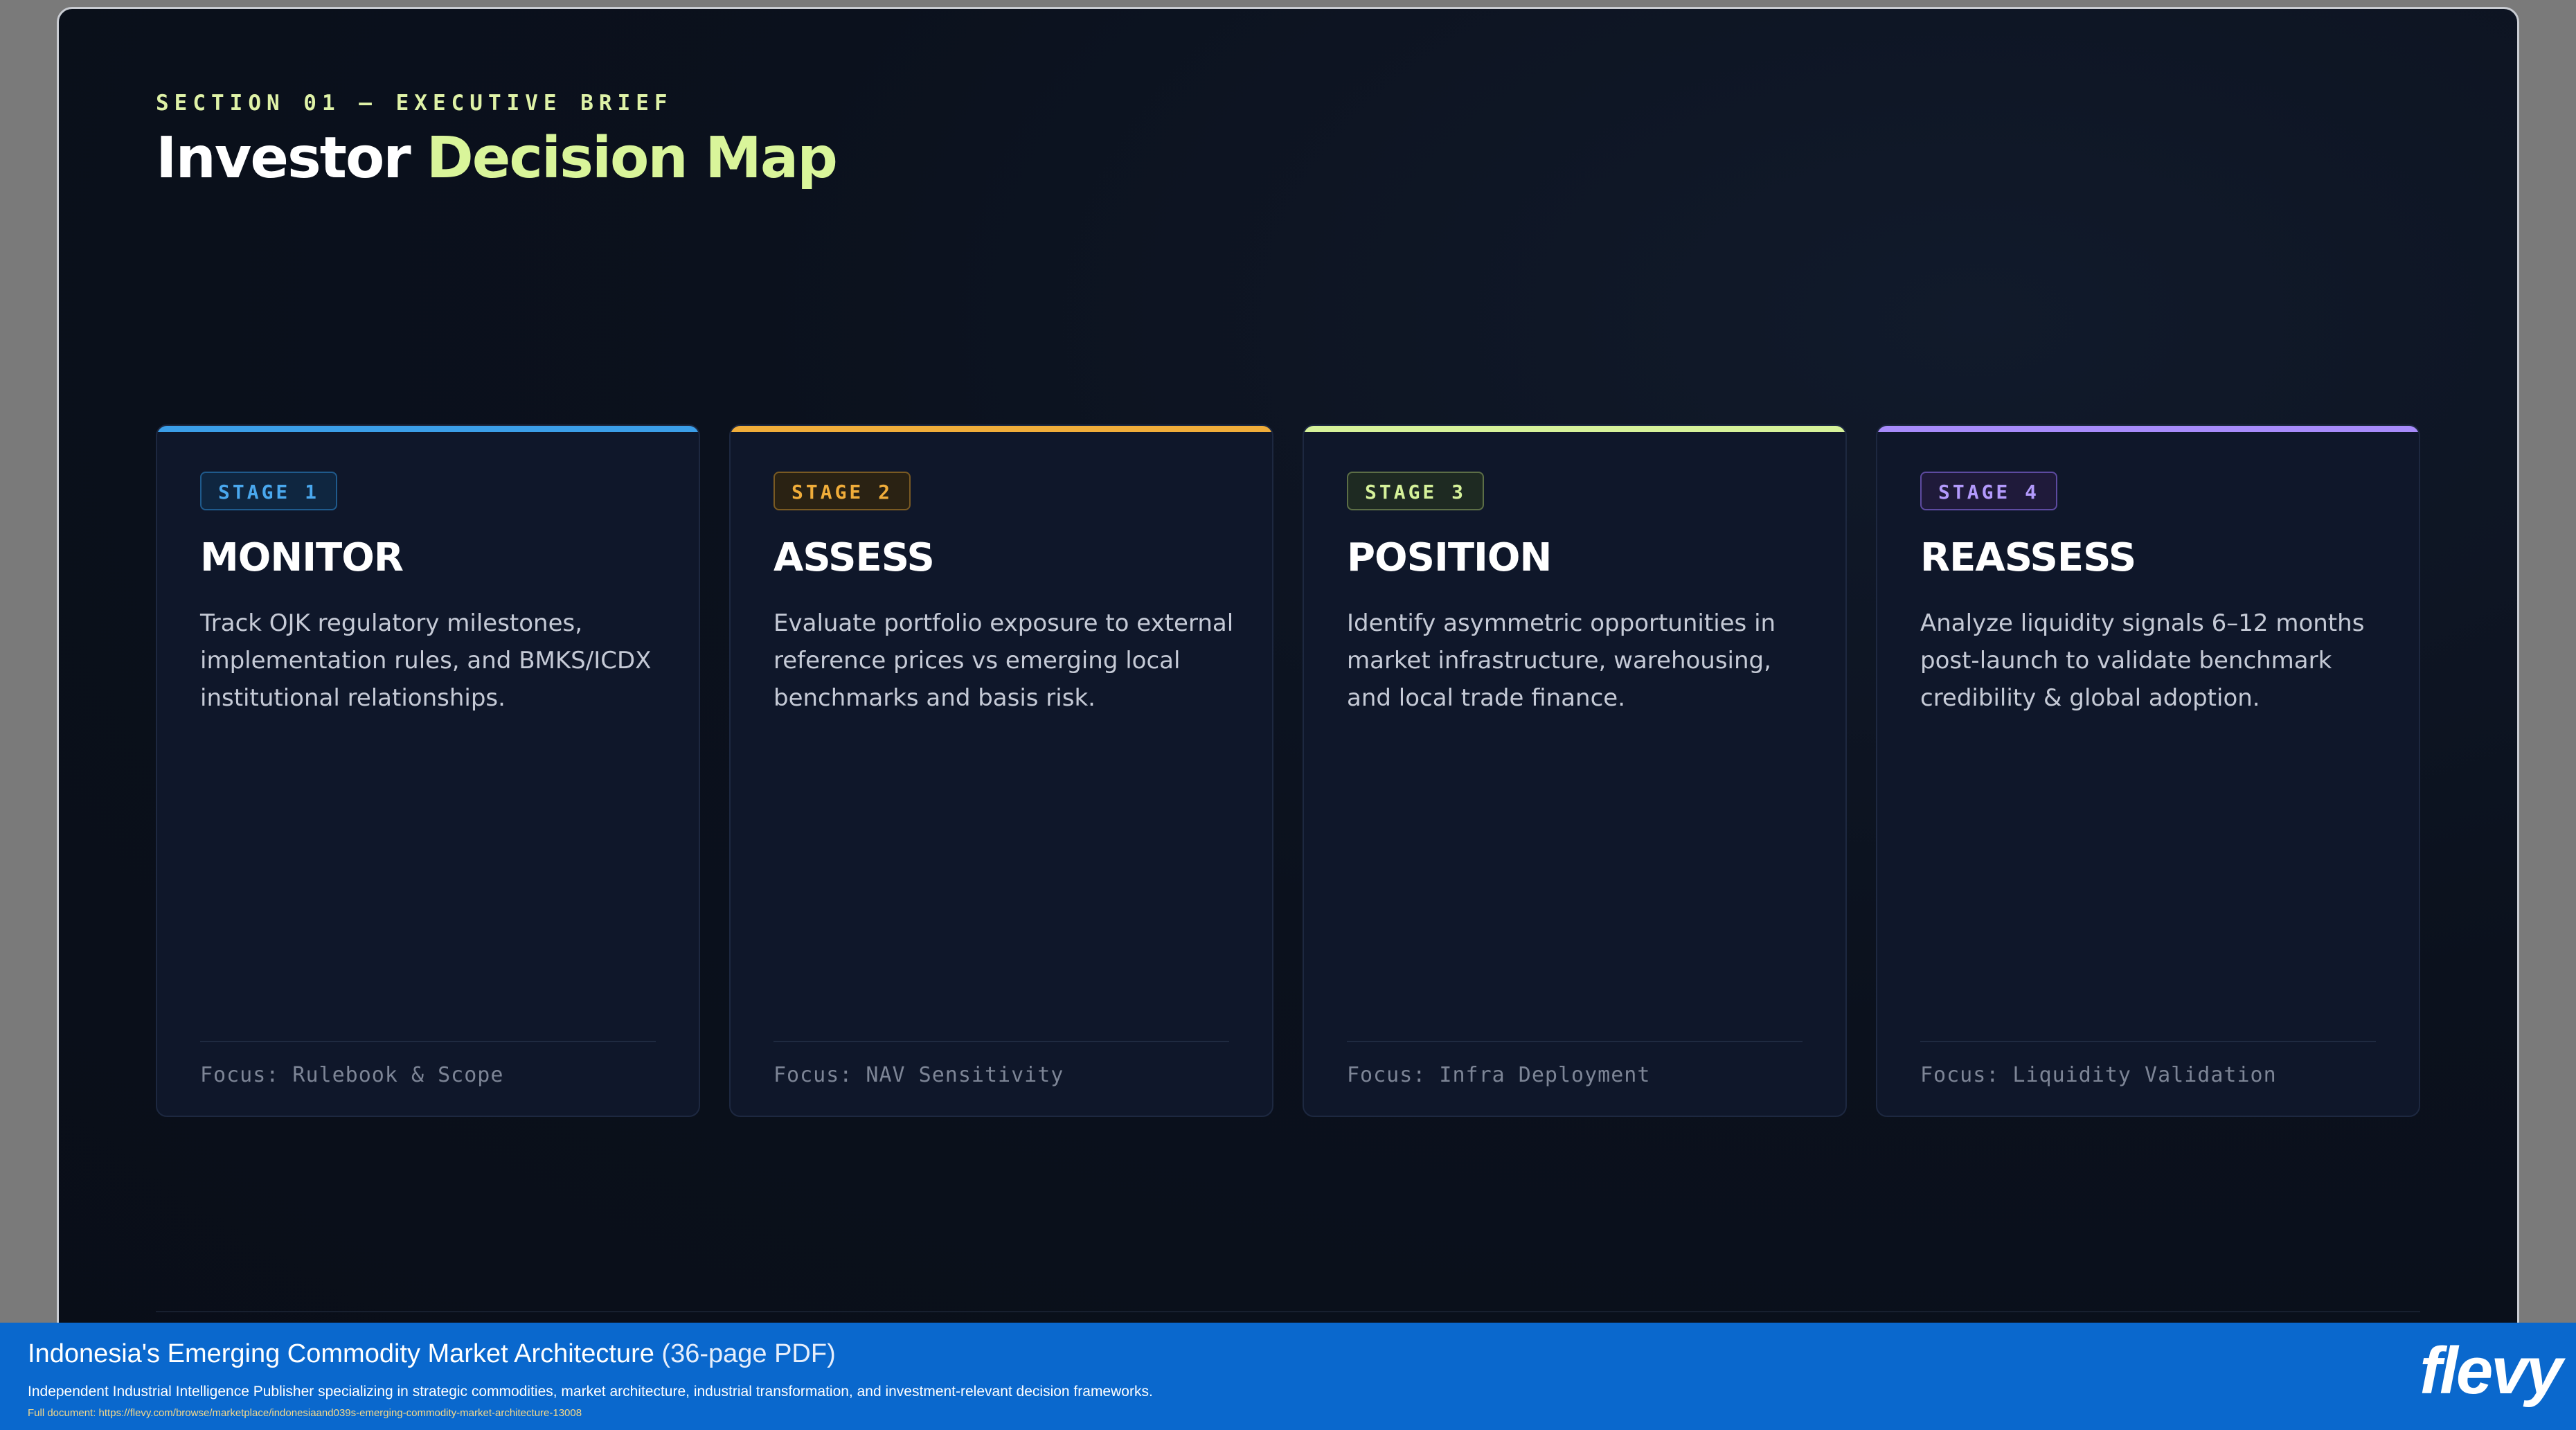  What do you see at coordinates (854, 557) in the screenshot?
I see `stage-title: ASSESS` at bounding box center [854, 557].